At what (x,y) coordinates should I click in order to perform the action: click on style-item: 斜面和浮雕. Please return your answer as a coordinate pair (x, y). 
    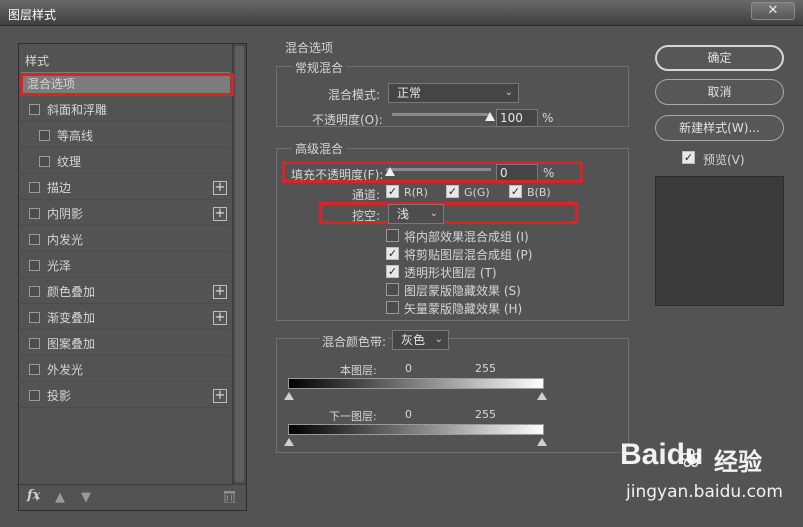
    Looking at the image, I should click on (125, 110).